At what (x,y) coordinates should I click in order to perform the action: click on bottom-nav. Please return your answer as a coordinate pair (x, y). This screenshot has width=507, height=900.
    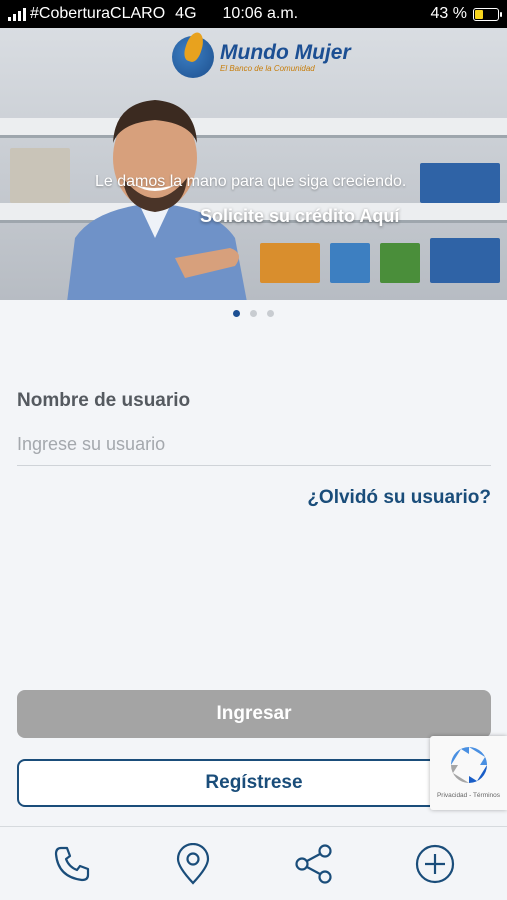
    Looking at the image, I should click on (253, 863).